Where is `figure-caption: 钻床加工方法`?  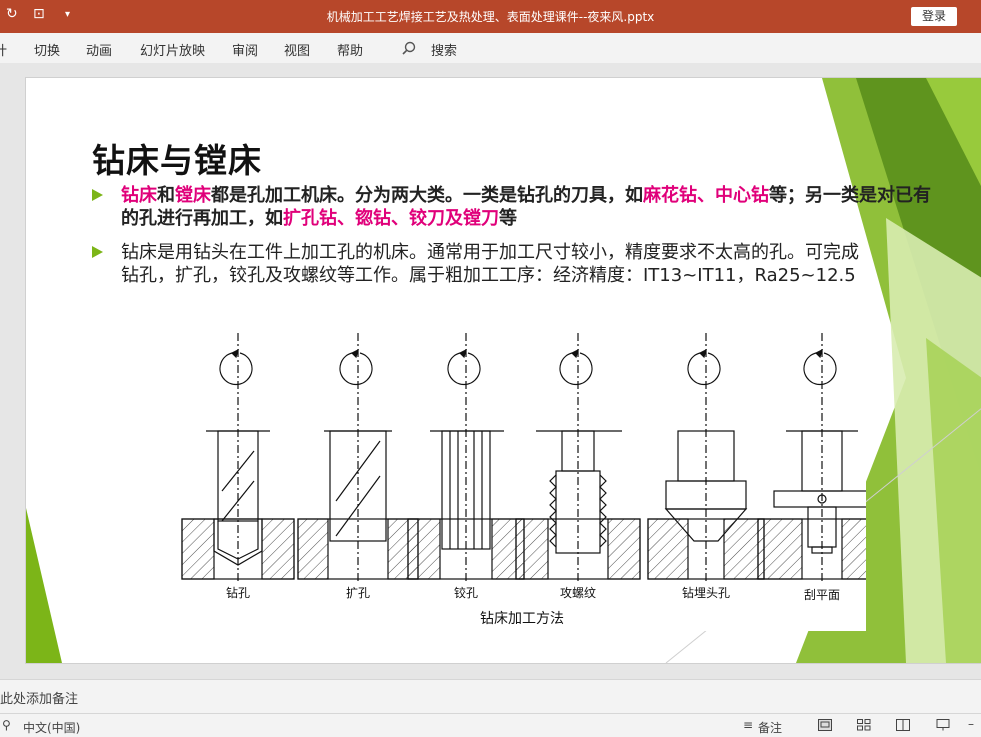
figure-caption: 钻床加工方法 is located at coordinates (522, 619).